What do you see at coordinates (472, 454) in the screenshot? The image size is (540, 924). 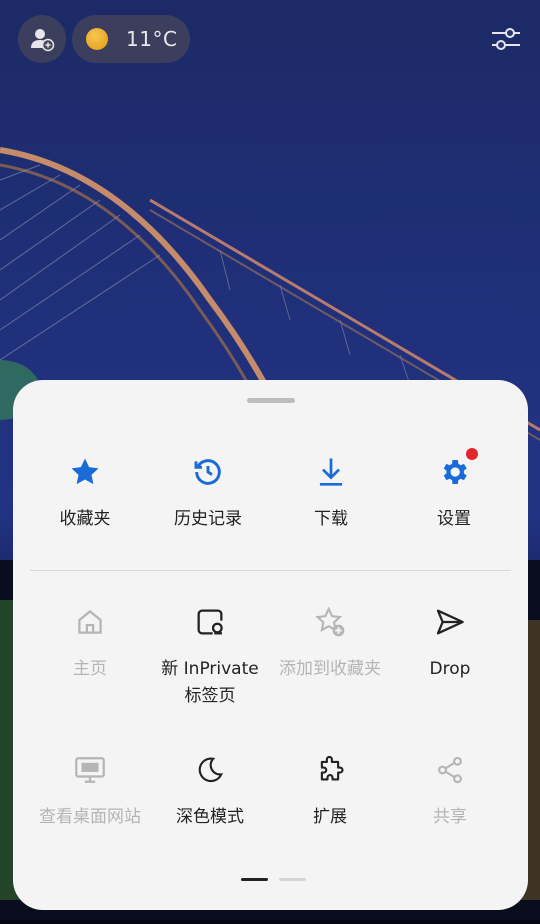 I see `notification-badge` at bounding box center [472, 454].